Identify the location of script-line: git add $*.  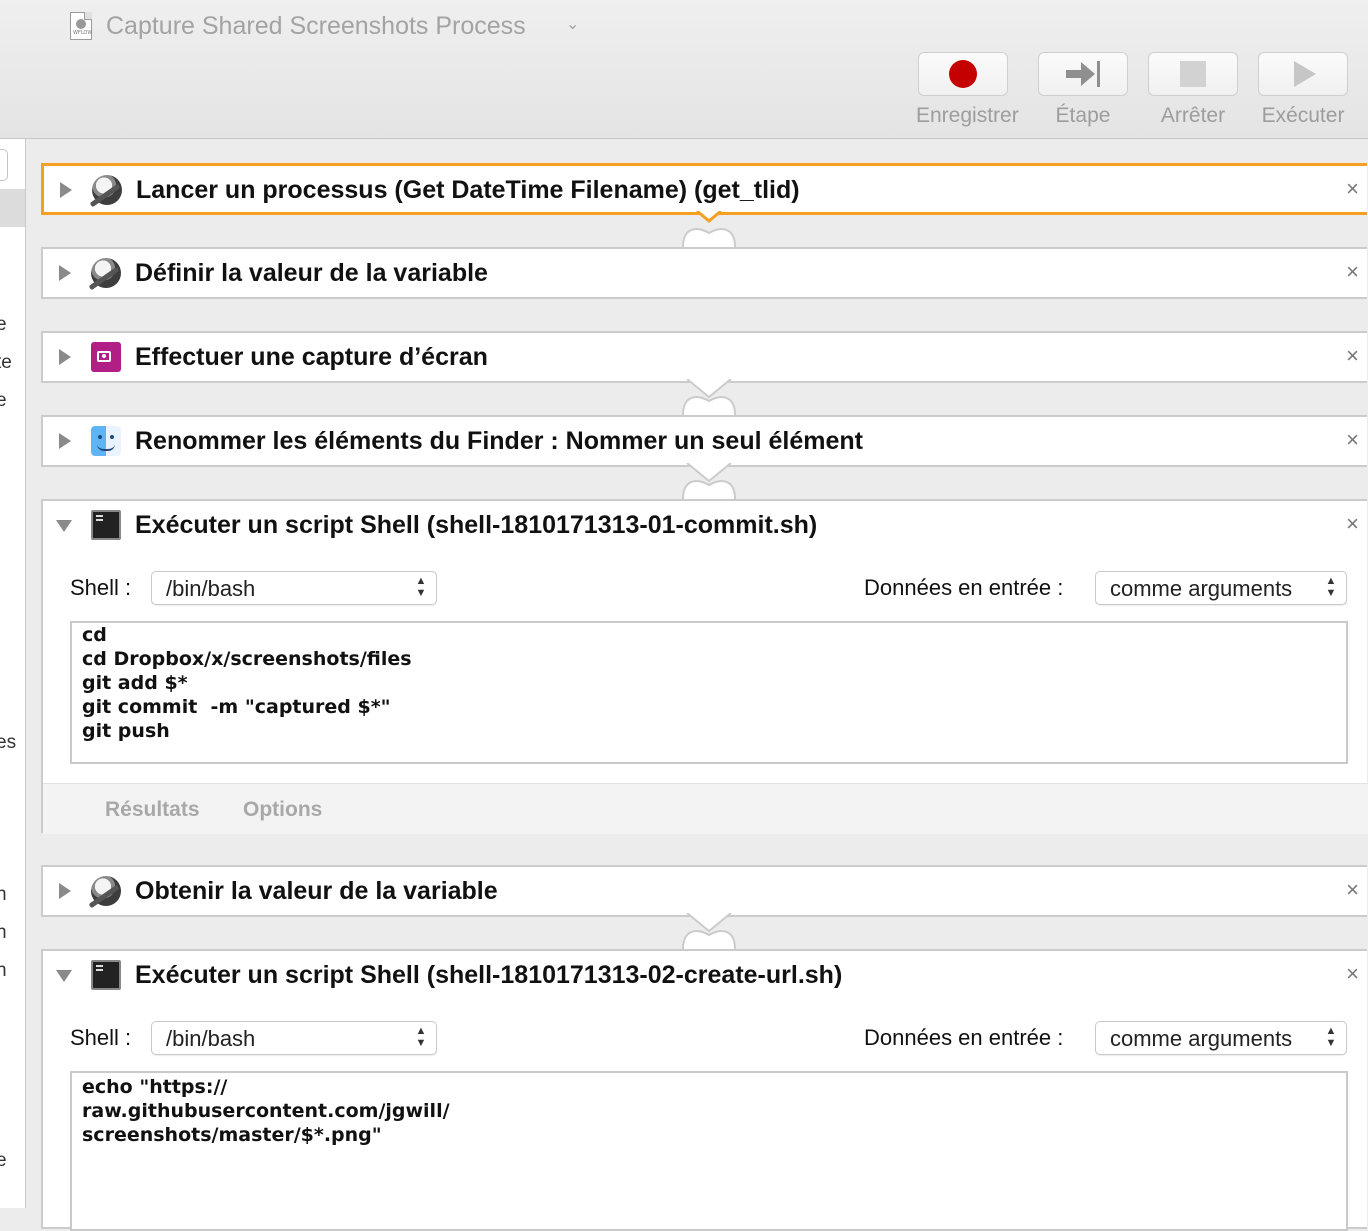
(135, 683).